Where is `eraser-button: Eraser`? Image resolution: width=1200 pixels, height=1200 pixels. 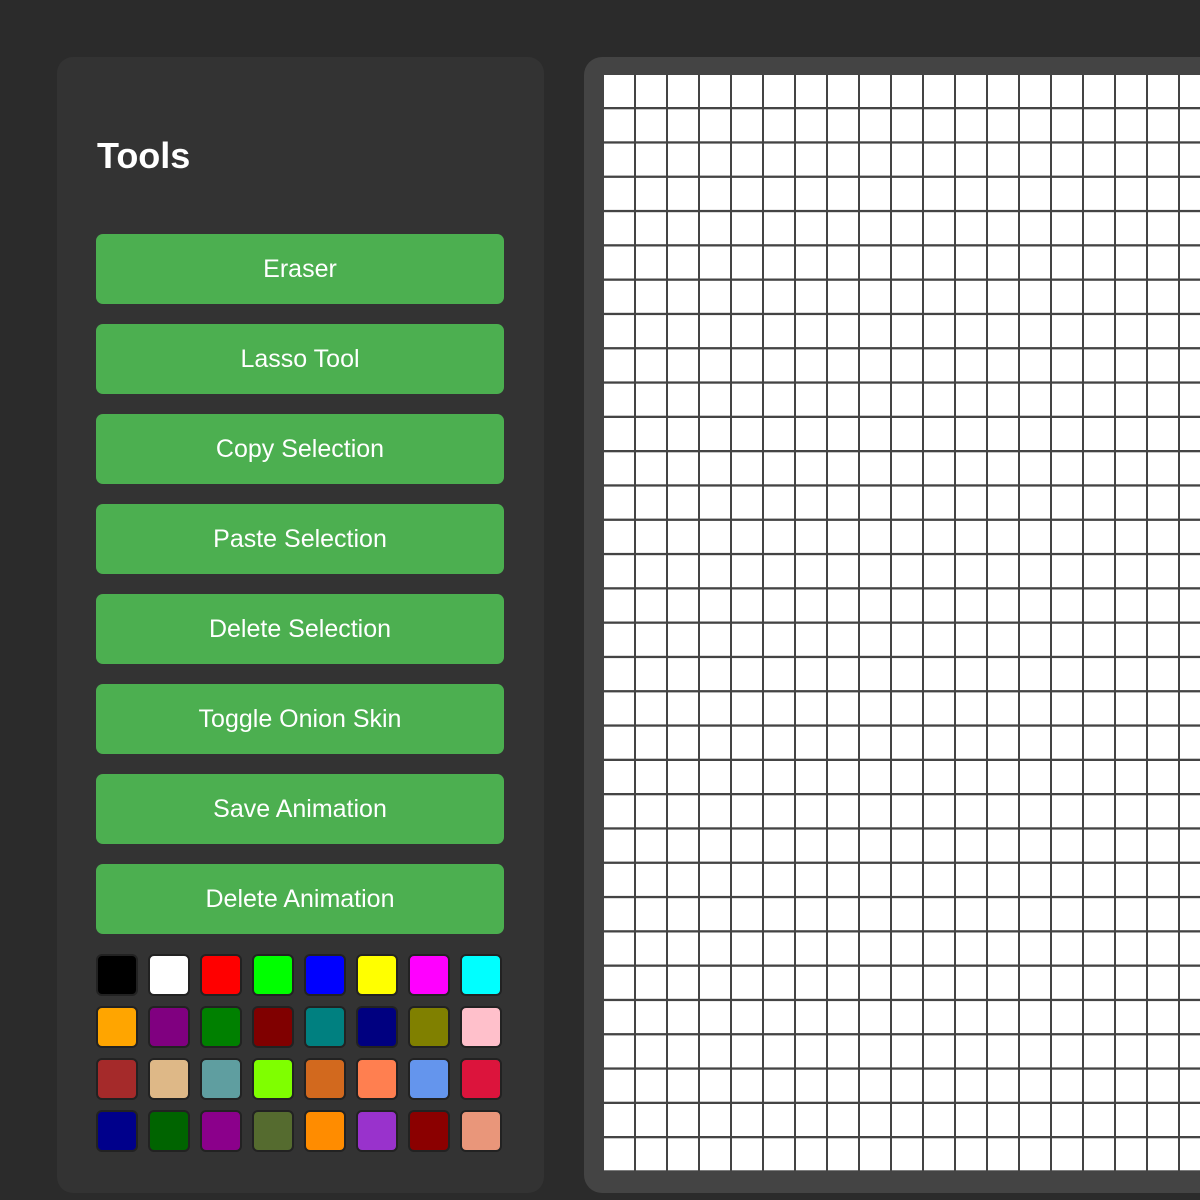 eraser-button: Eraser is located at coordinates (300, 269).